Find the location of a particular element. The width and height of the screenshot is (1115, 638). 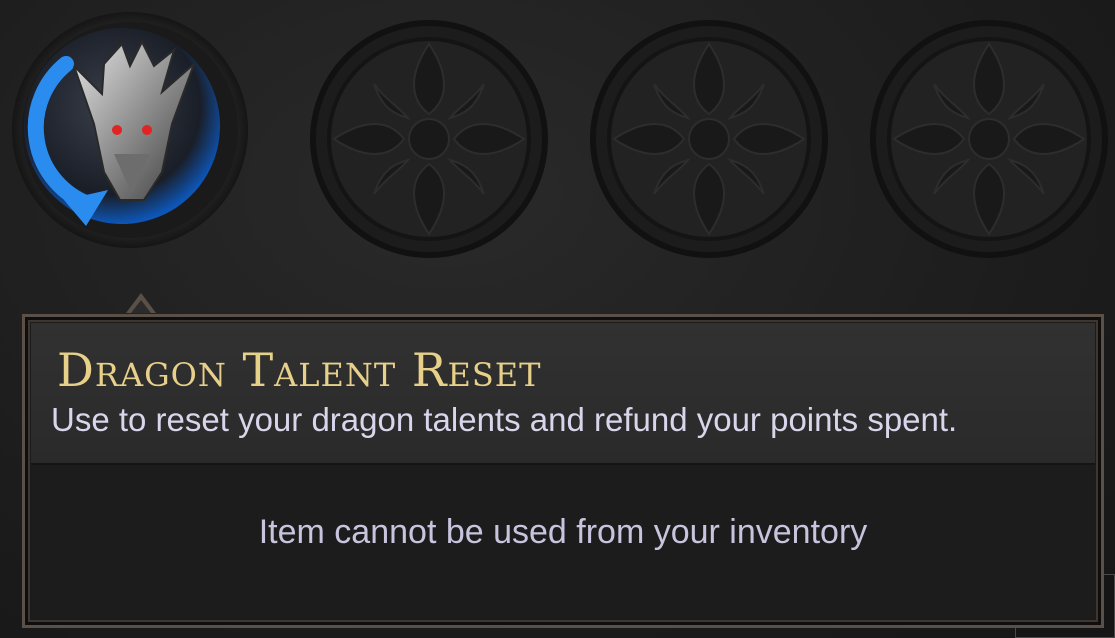

item-usage-status: Item cannot be used from your inventory is located at coordinates (563, 532).